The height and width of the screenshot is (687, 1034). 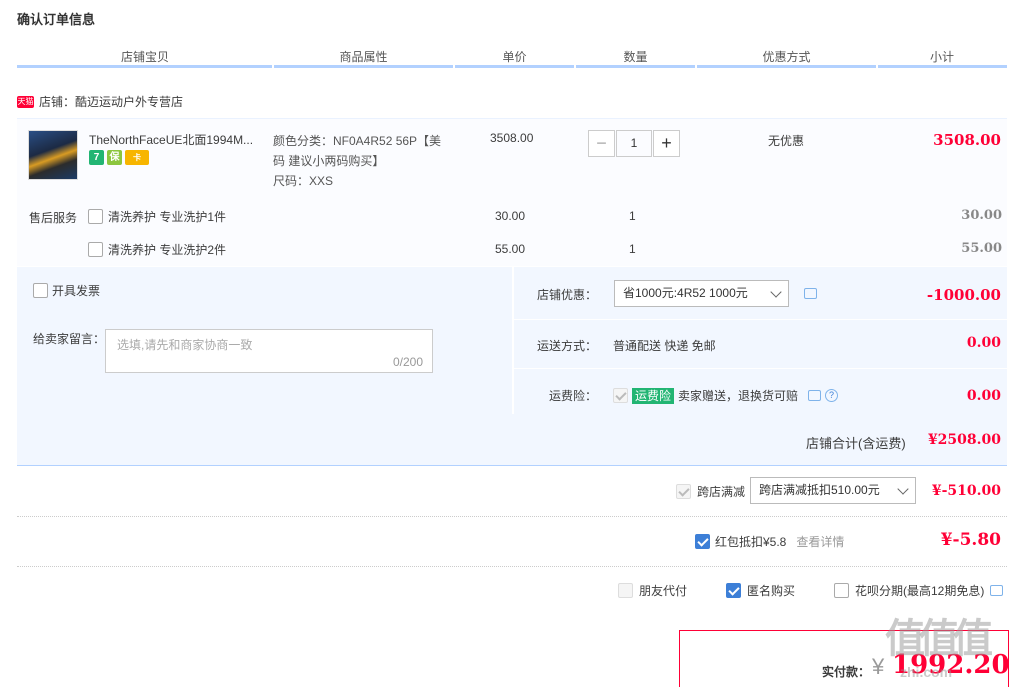 What do you see at coordinates (25, 101) in the screenshot?
I see `tmall-icon: 天猫` at bounding box center [25, 101].